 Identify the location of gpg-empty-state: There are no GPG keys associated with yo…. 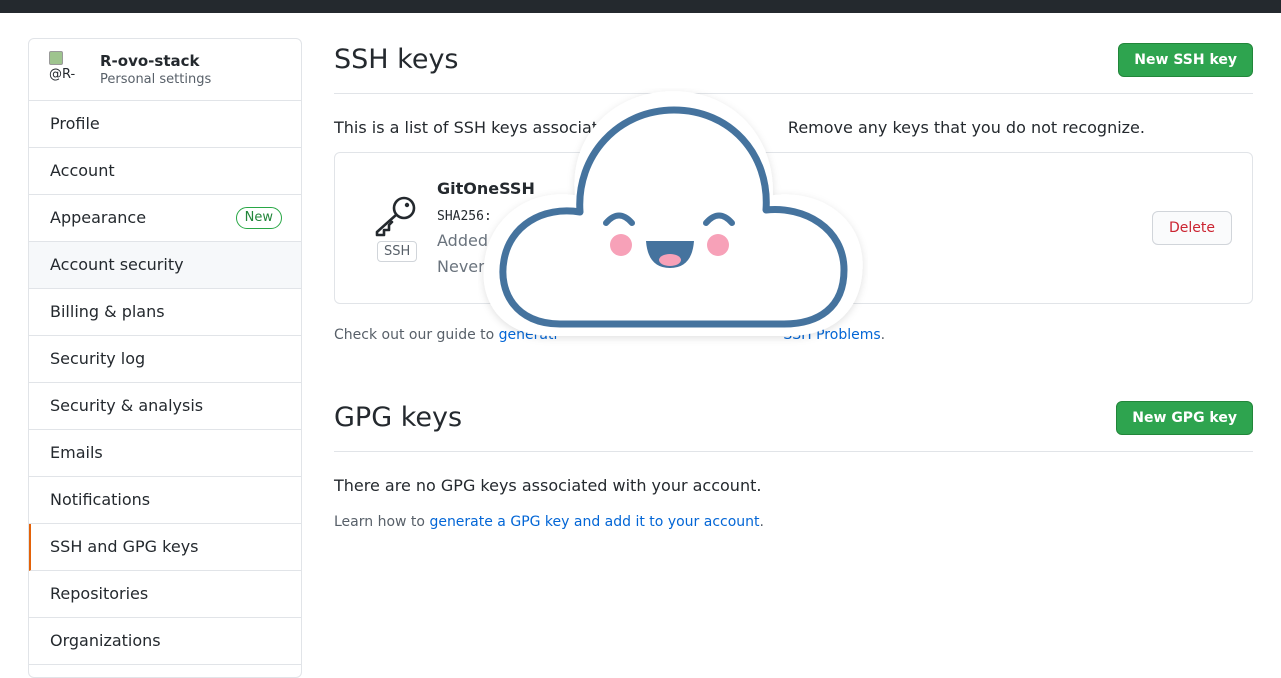
(548, 485).